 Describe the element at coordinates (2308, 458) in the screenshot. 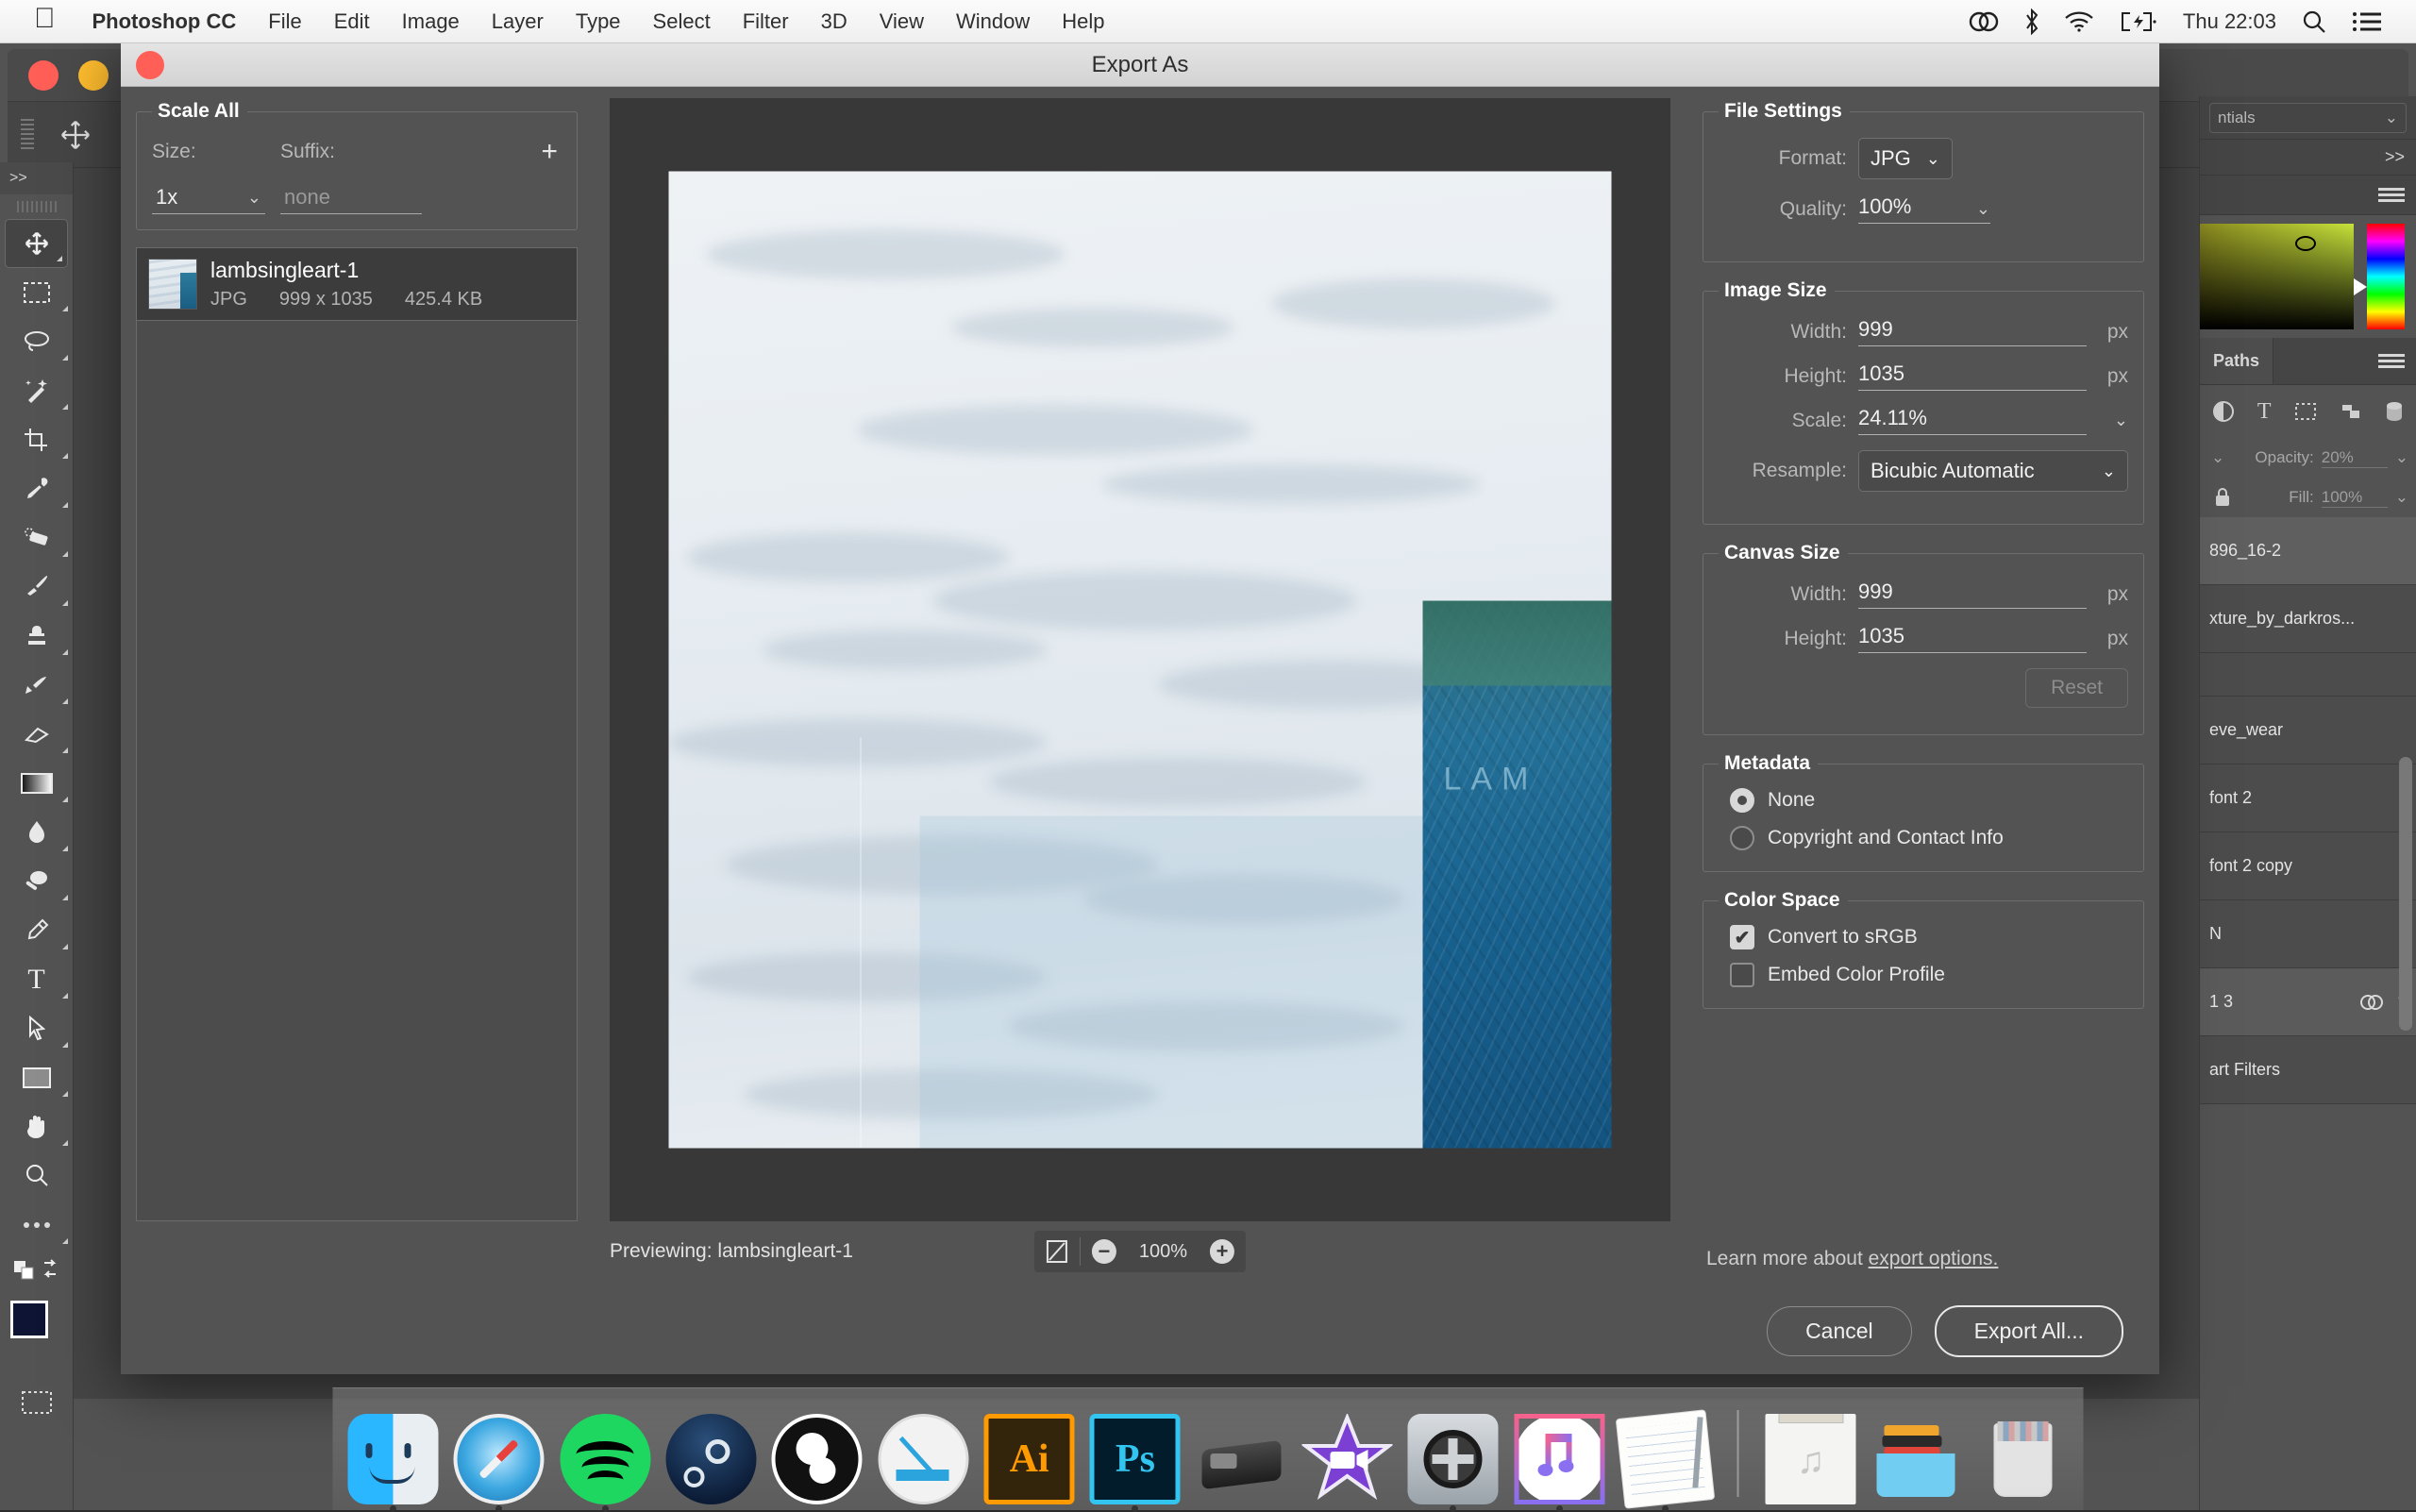

I see `layer-opacity-control: ⌄ Opacity: 20% ⌄` at that location.